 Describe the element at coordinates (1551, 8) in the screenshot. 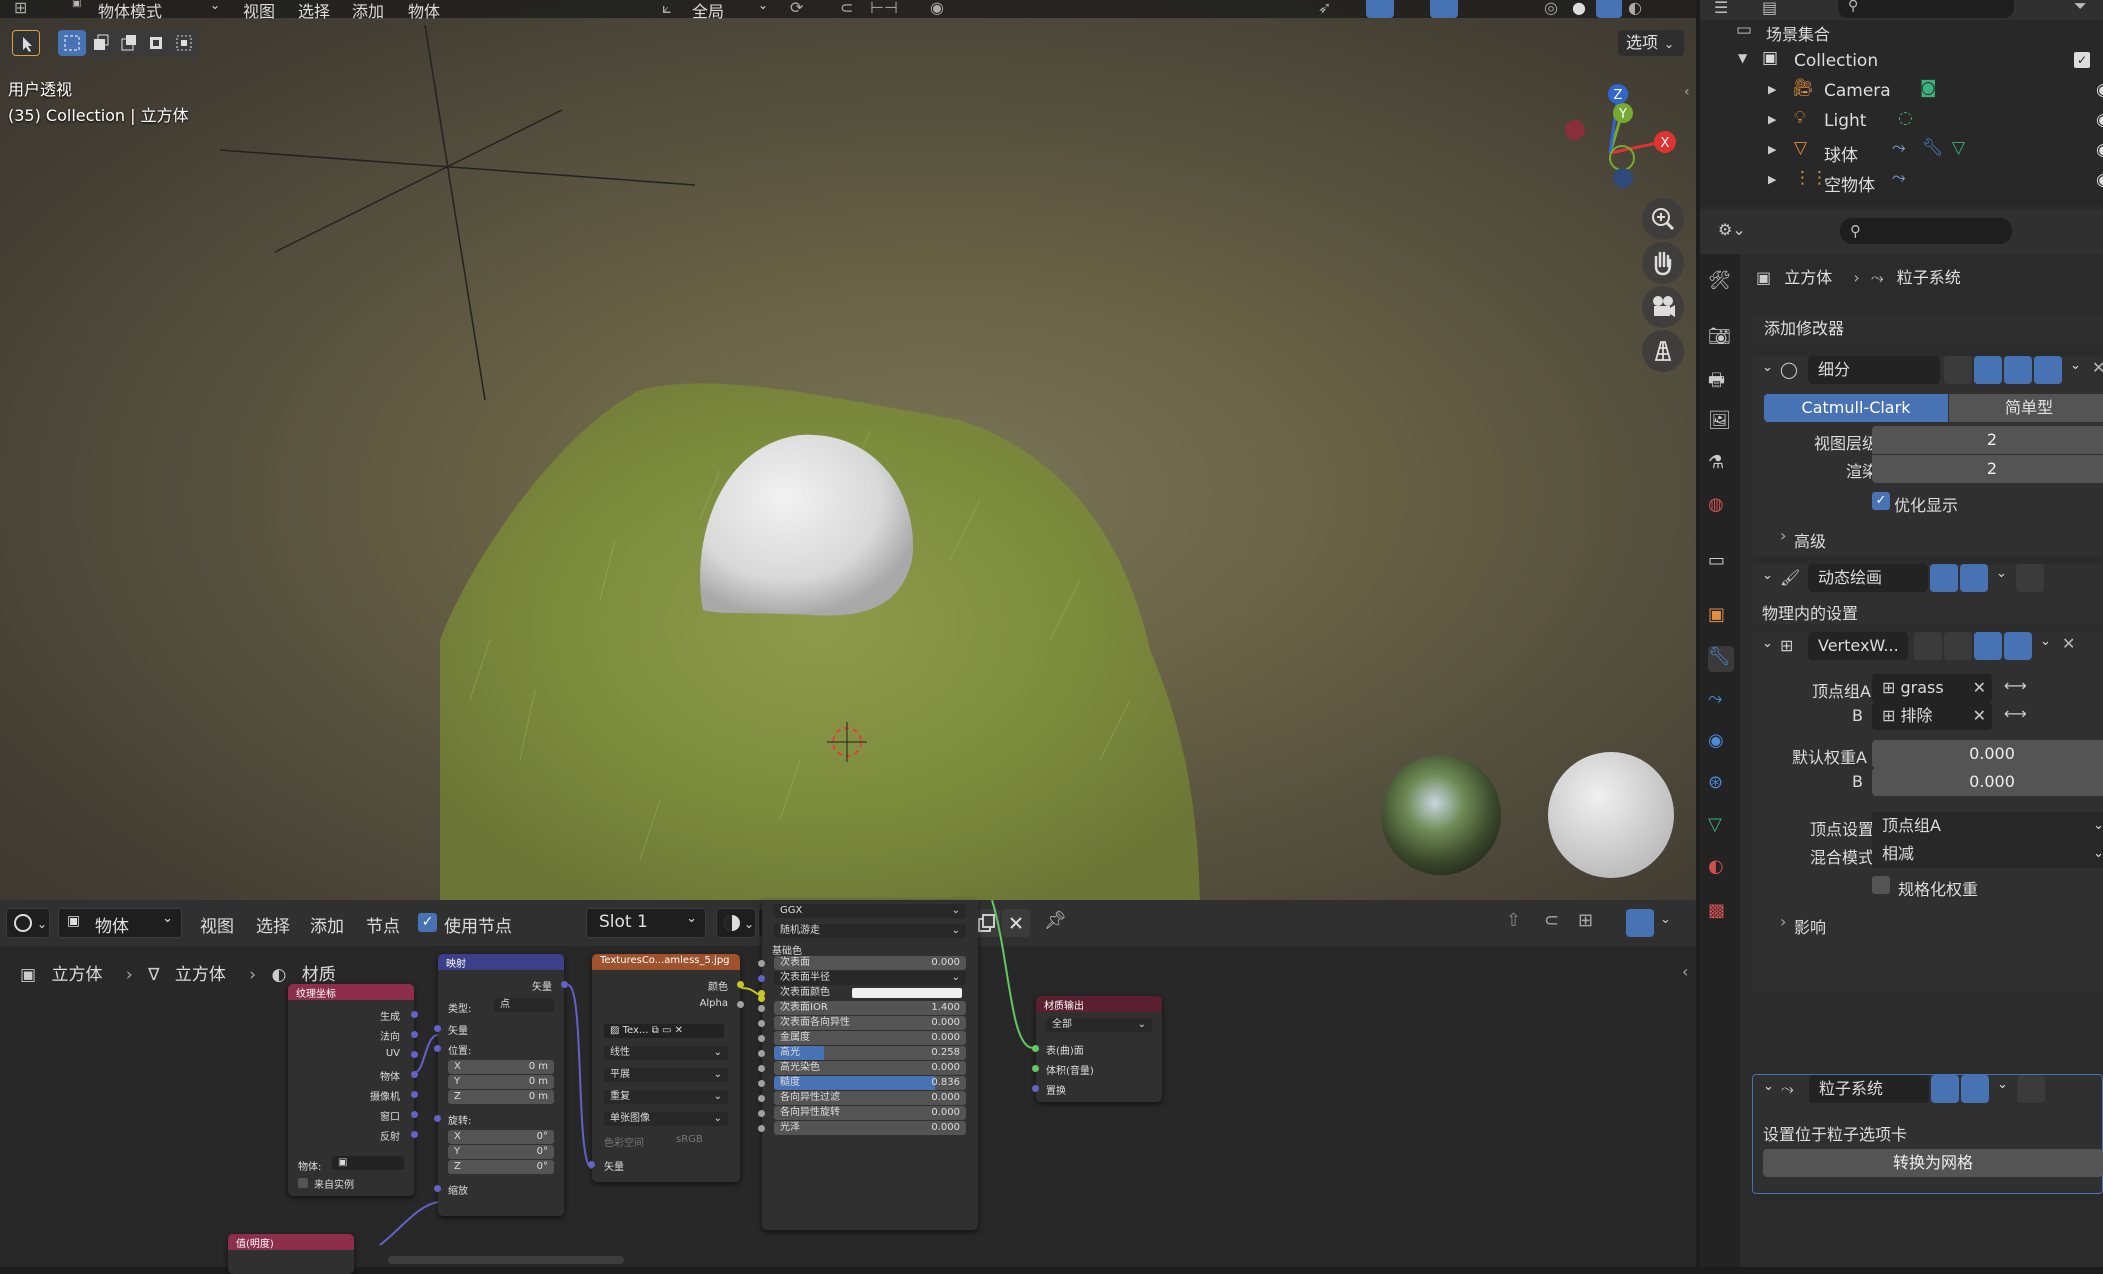

I see `wireframe-shading-icon: ◎` at that location.